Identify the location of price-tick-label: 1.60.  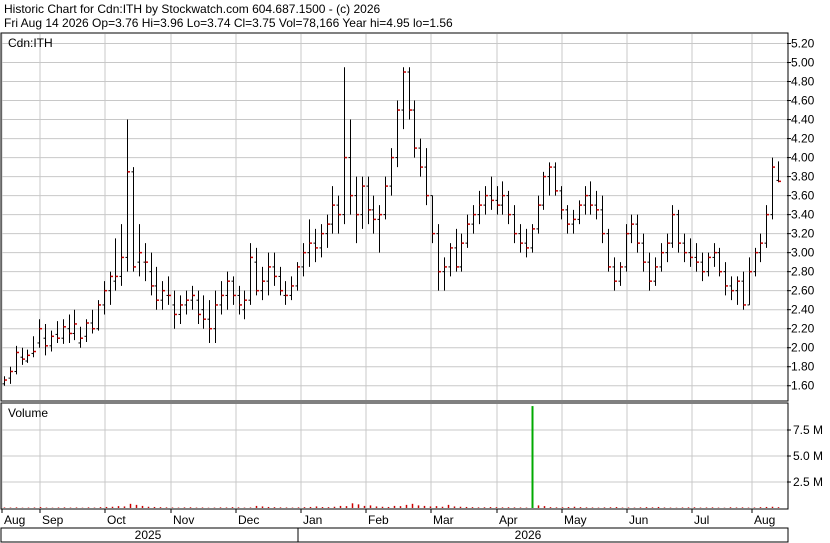
(803, 386).